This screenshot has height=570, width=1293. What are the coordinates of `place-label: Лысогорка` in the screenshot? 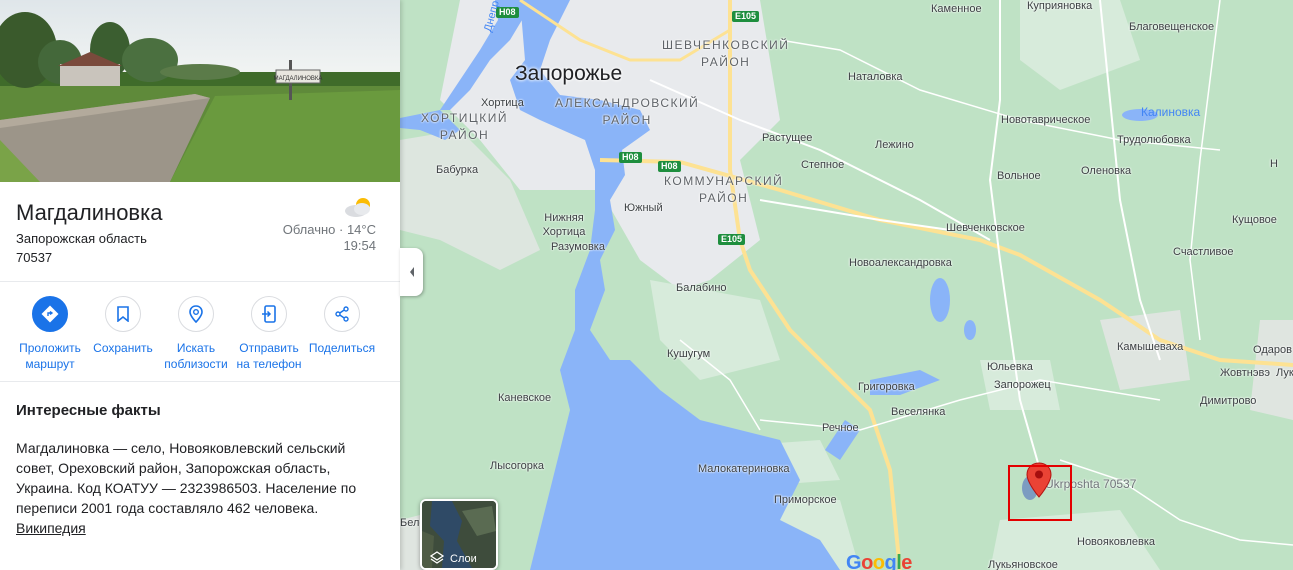 It's located at (517, 466).